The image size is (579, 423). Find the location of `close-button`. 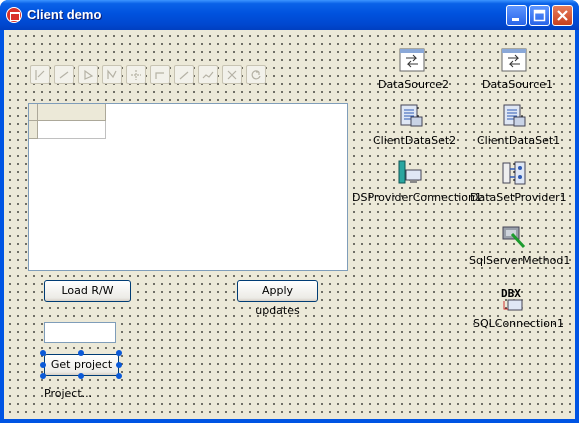

close-button is located at coordinates (562, 15).